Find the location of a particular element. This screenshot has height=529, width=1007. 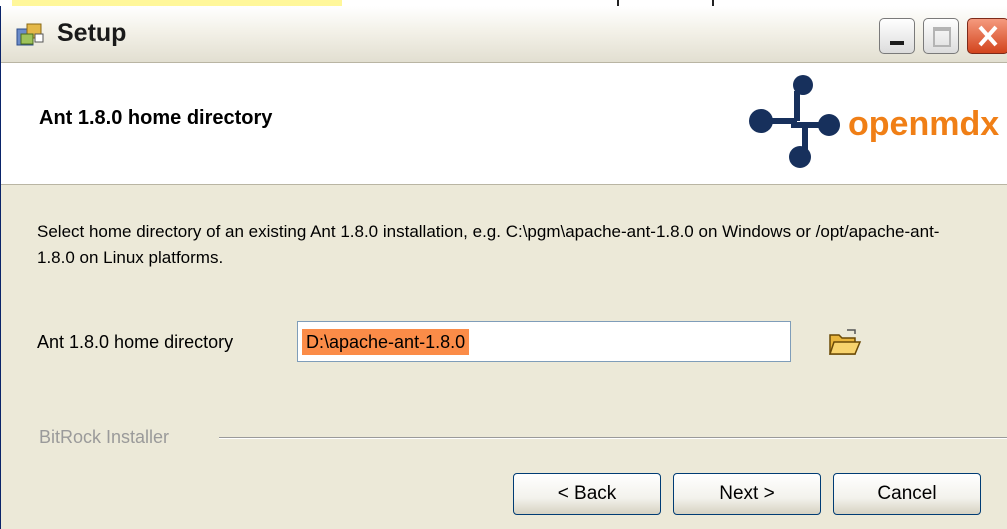

page-title: Ant 1.8.0 home directory is located at coordinates (156, 118).